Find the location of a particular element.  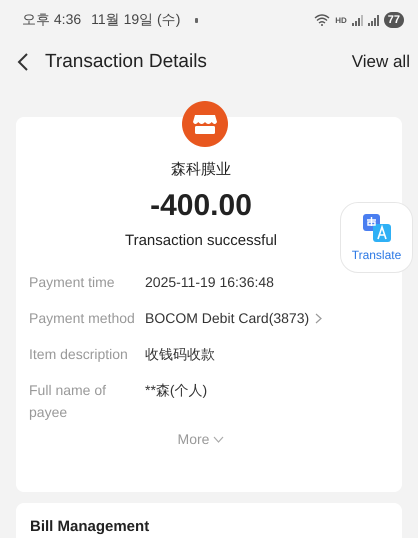

back-icon is located at coordinates (23, 62).